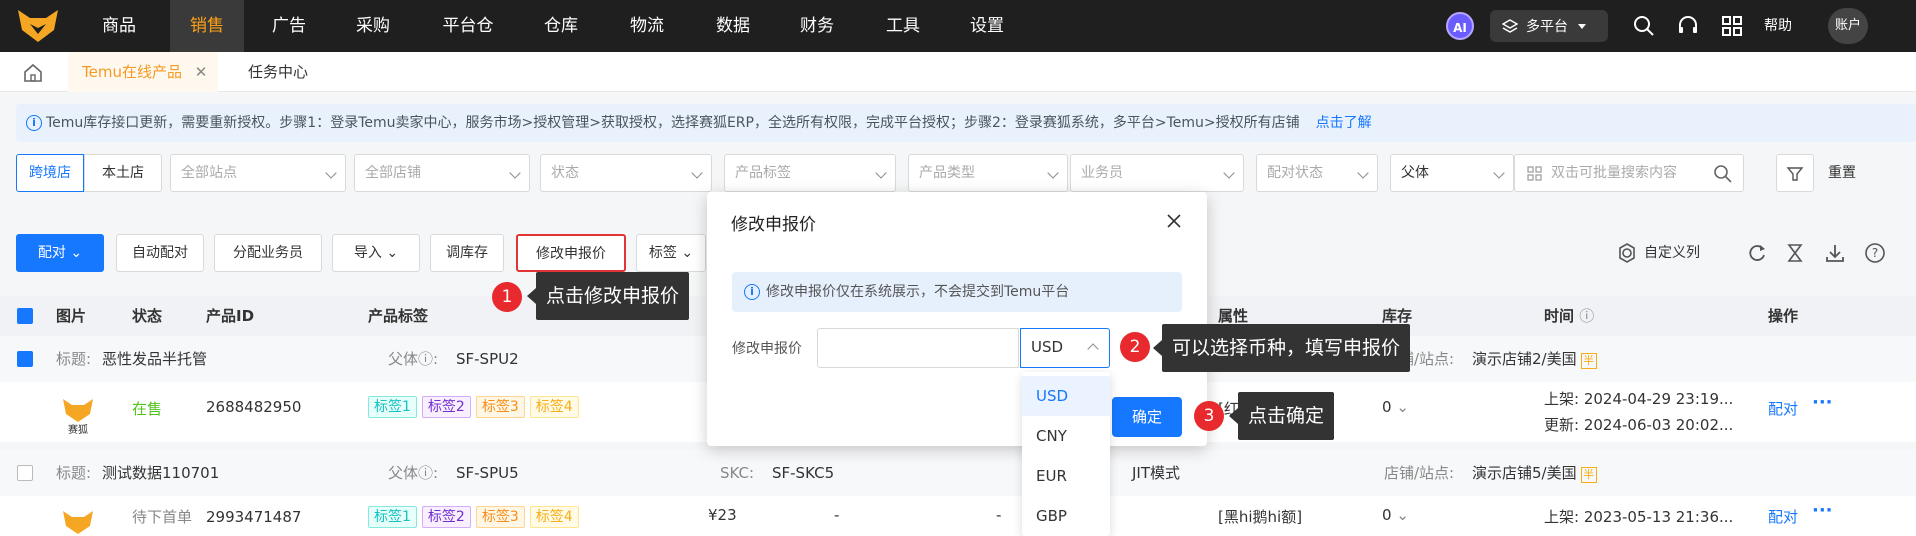 Image resolution: width=1916 pixels, height=536 pixels. What do you see at coordinates (367, 253) in the screenshot?
I see `import-label: 导入` at bounding box center [367, 253].